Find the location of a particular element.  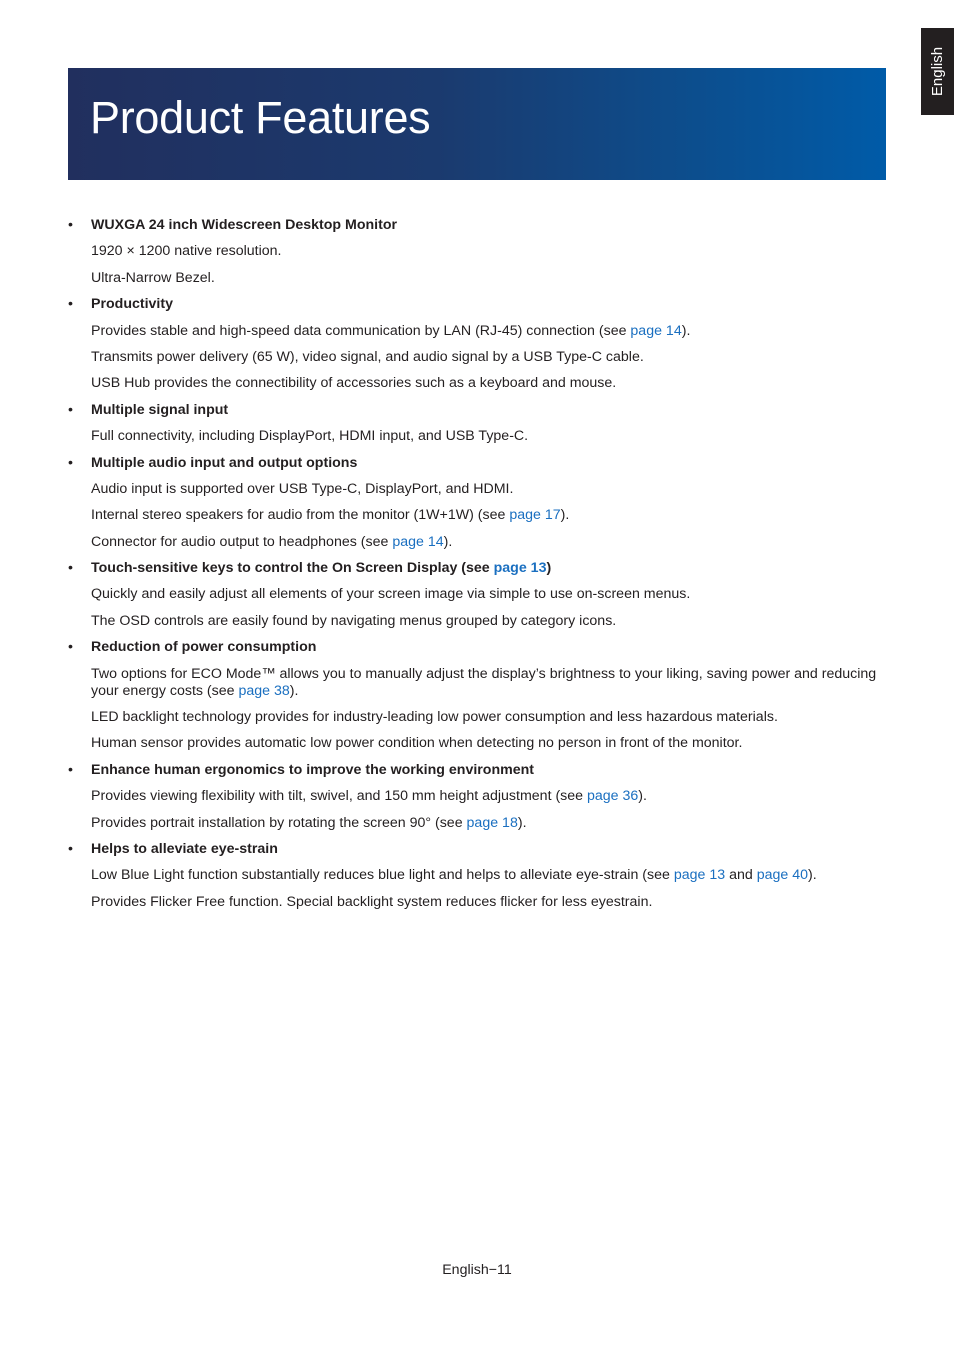

feature-title: Multiple signal input is located at coordinates (160, 409).